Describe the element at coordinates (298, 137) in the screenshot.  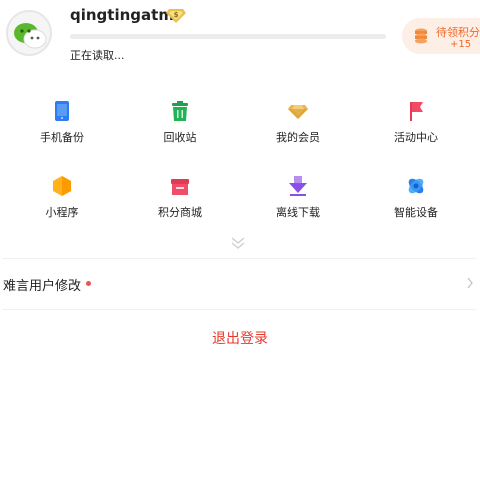
I see `grid-item-label: 我的会员` at that location.